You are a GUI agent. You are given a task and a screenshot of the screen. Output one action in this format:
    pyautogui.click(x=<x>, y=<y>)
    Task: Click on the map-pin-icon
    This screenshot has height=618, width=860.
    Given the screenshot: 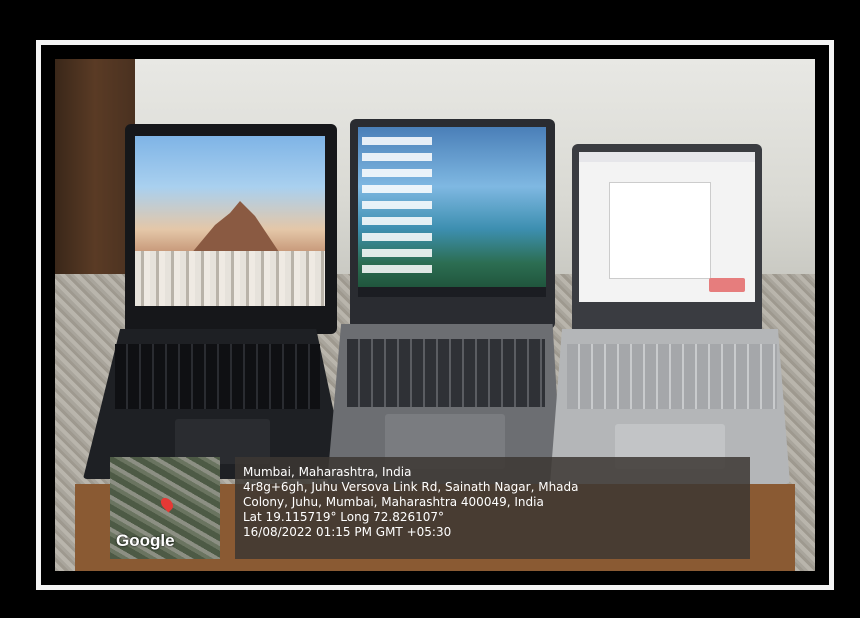 What is the action you would take?
    pyautogui.click(x=167, y=504)
    